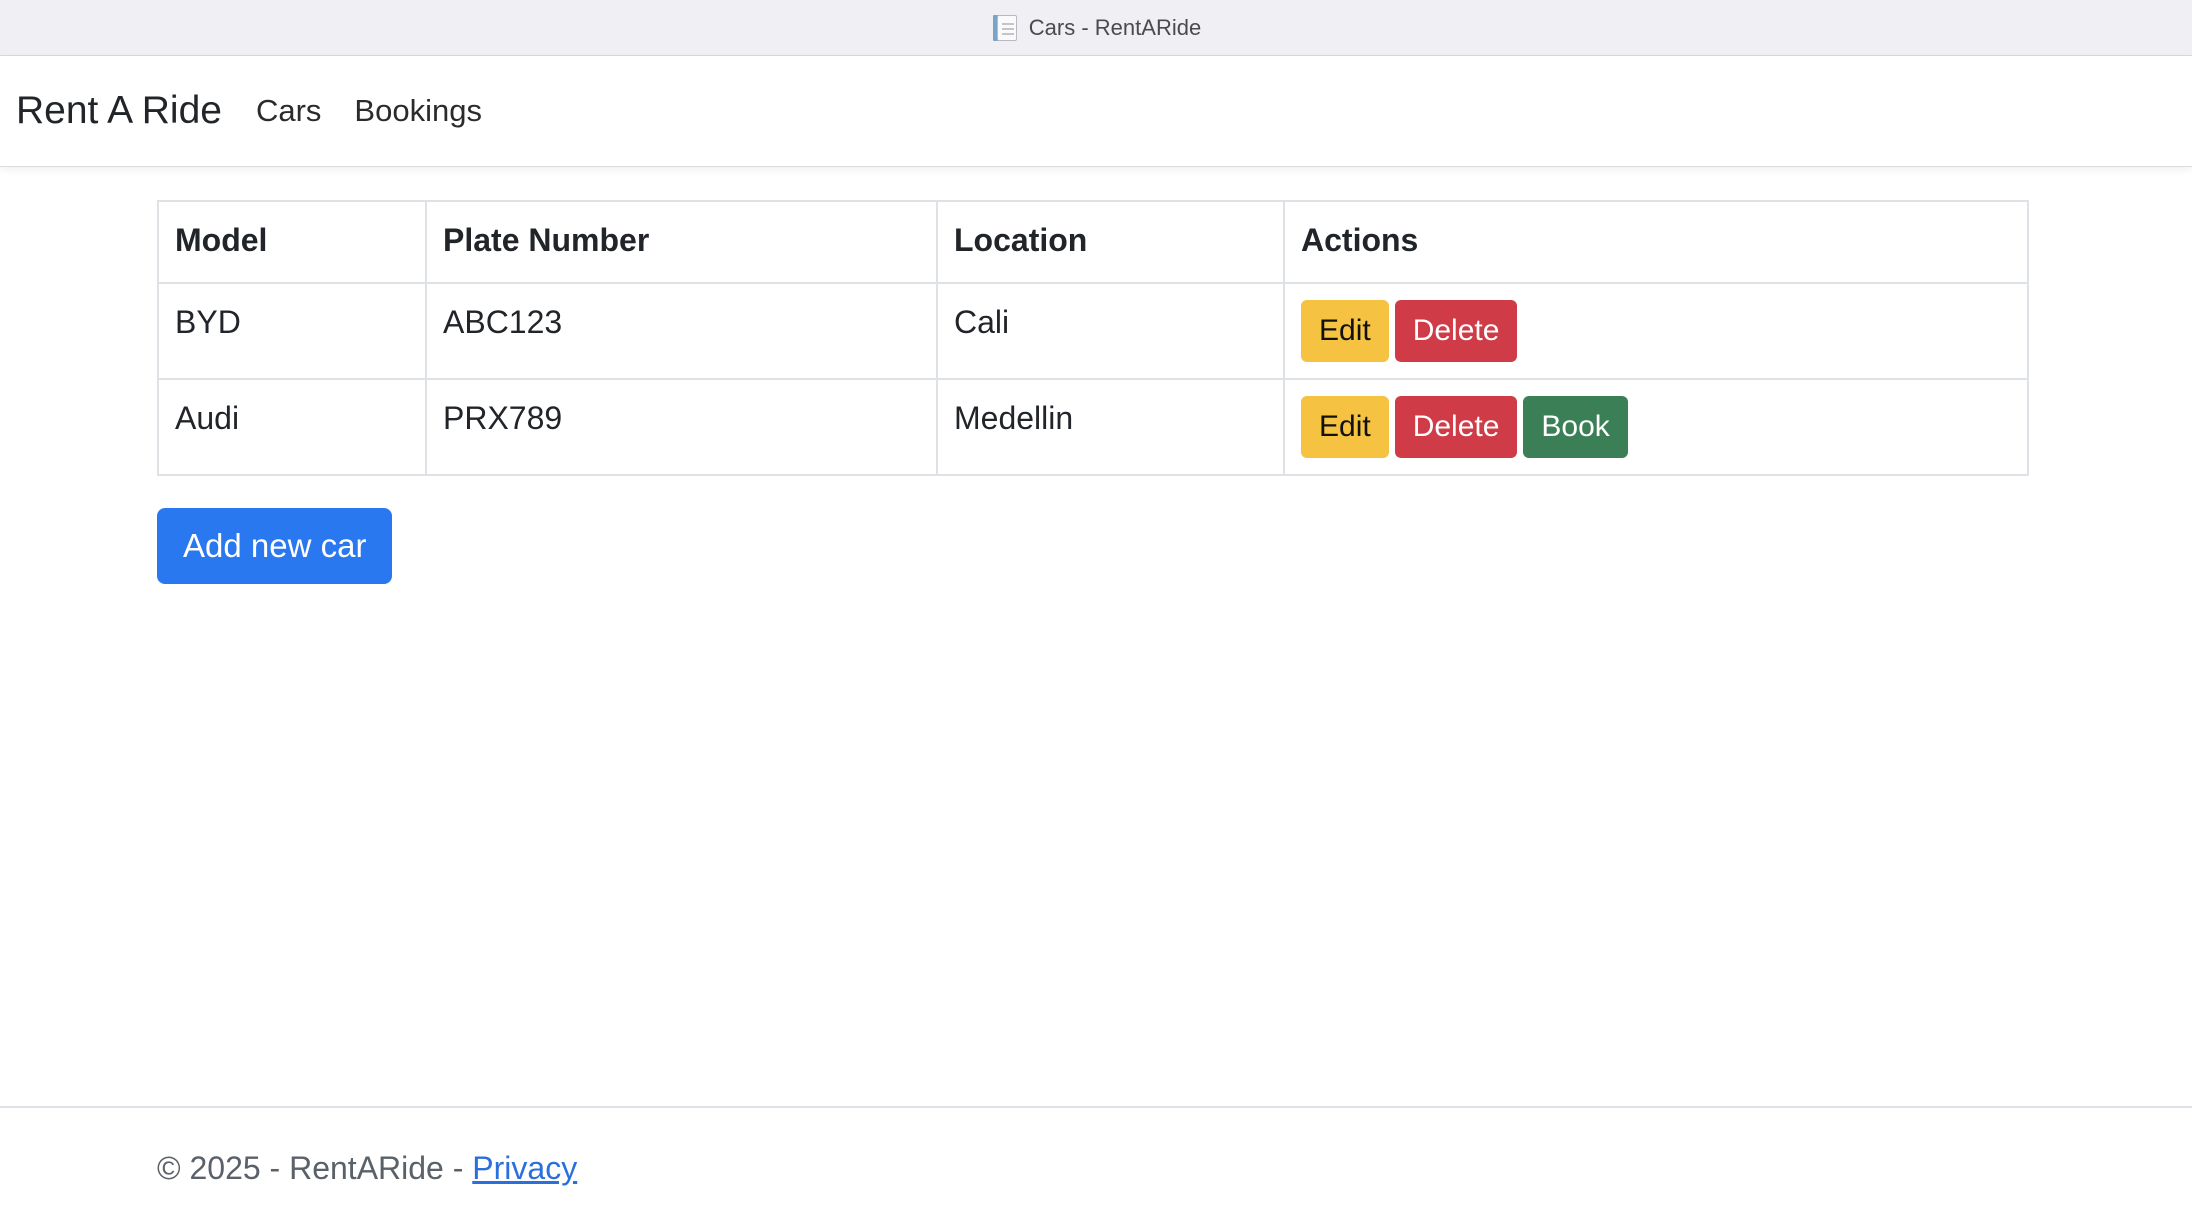 The image size is (2192, 1226). I want to click on header-model: Model, so click(292, 242).